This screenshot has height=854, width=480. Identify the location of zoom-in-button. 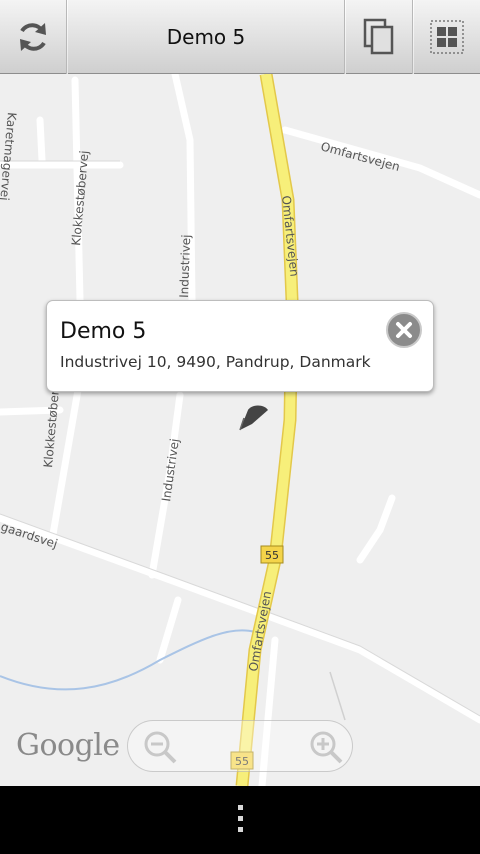
(326, 747).